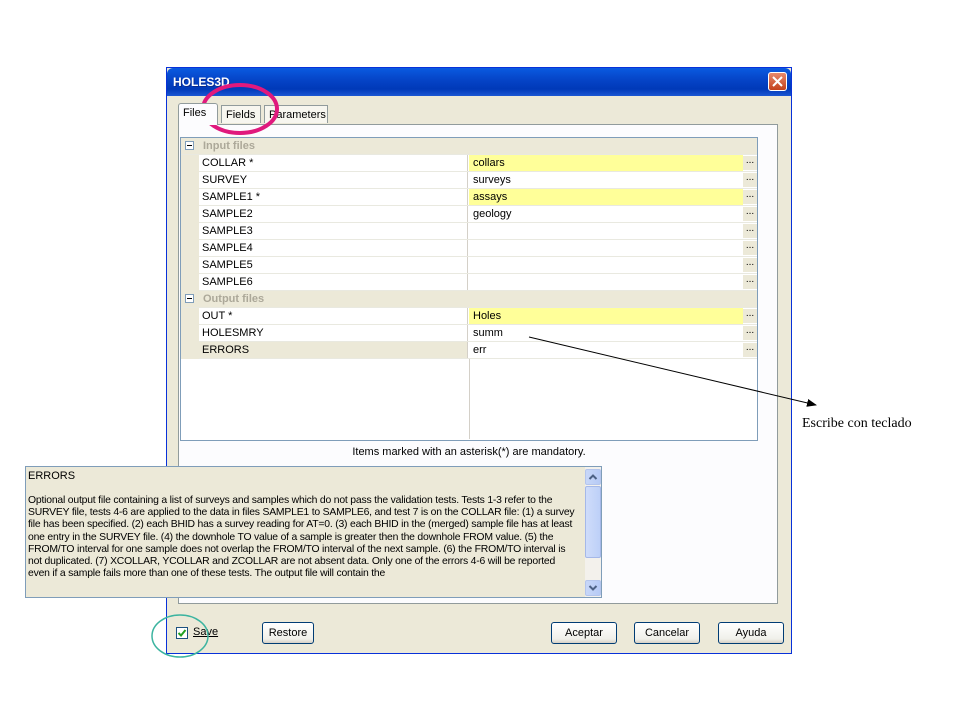  I want to click on checkmark-icon, so click(182, 633).